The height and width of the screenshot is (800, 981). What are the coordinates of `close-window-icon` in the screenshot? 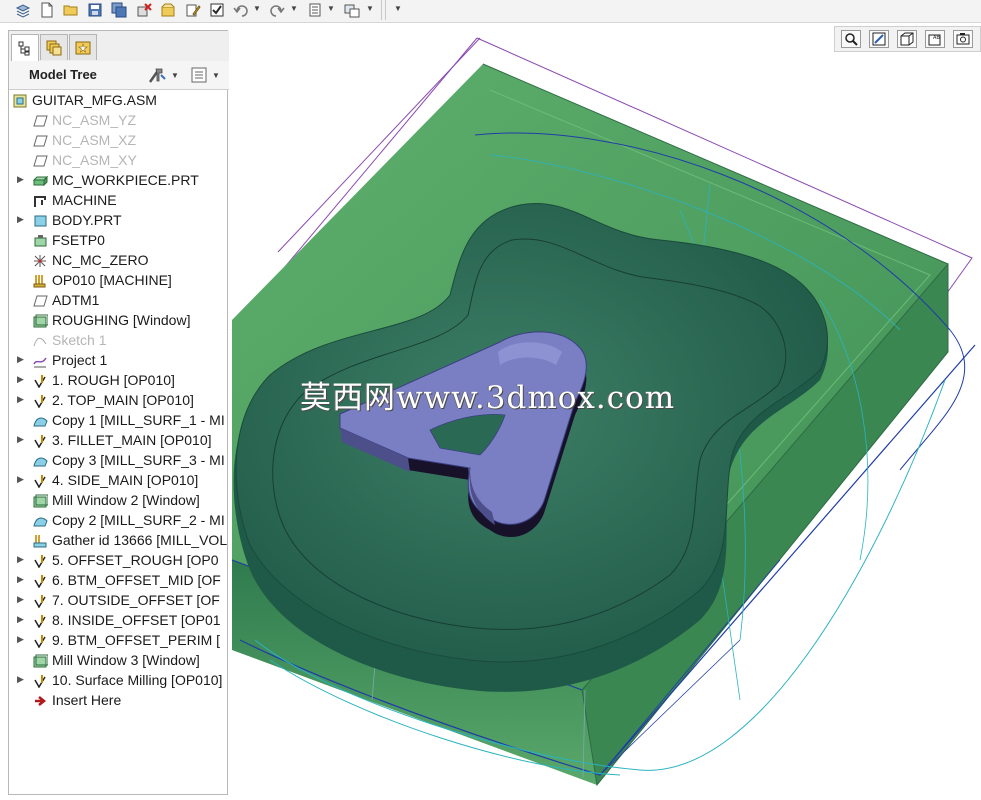 It's located at (168, 10).